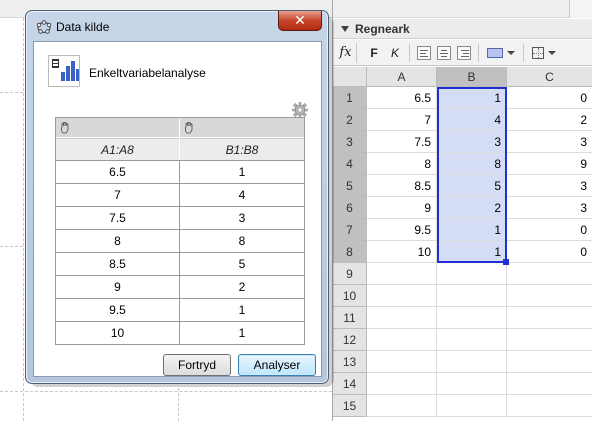 The width and height of the screenshot is (592, 421). What do you see at coordinates (402, 98) in the screenshot?
I see `spreadsheet-cell: 6.5` at bounding box center [402, 98].